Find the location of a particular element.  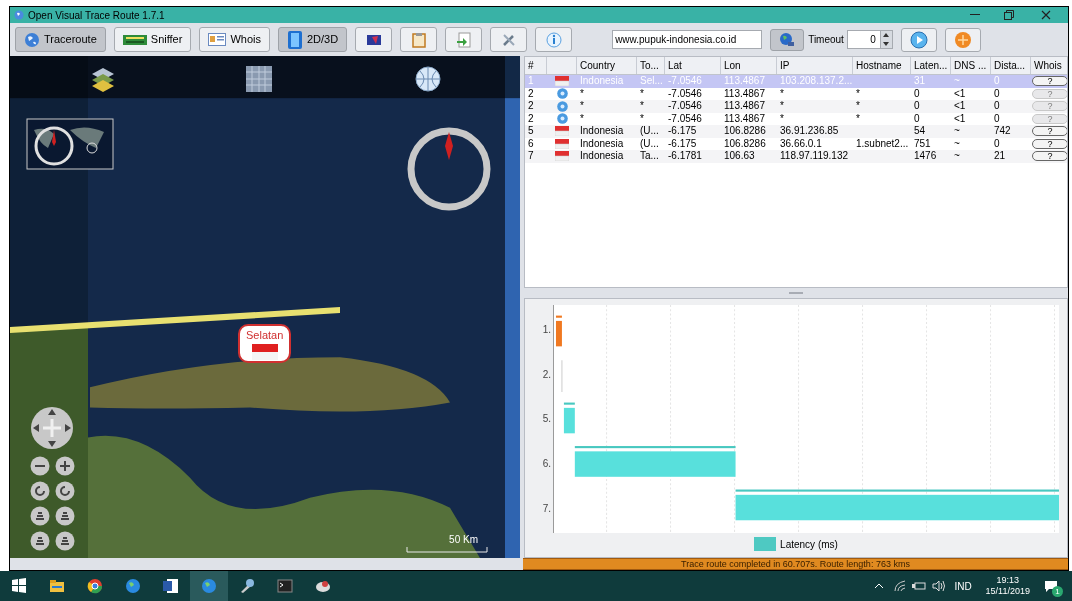

close-icon is located at coordinates (1046, 15).